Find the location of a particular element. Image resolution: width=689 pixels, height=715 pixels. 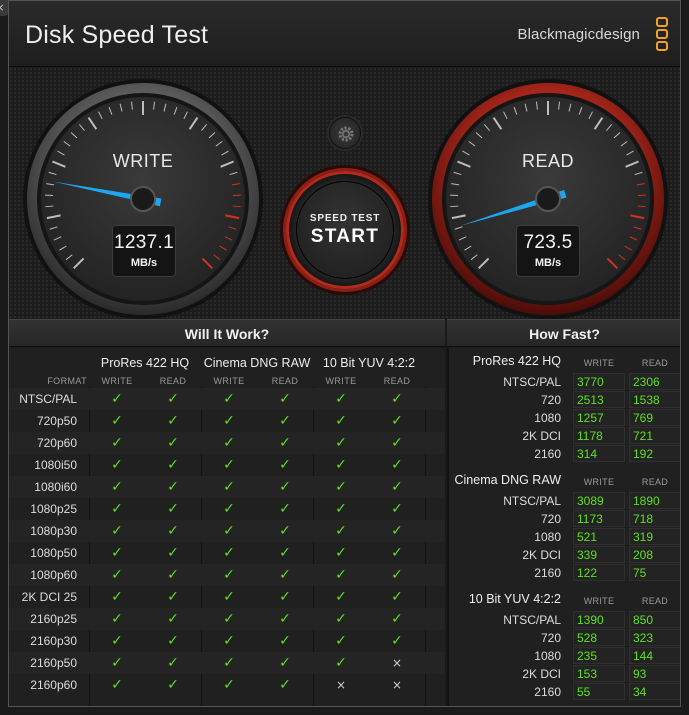

how-fast-row: 720 528 323 is located at coordinates (564, 638).